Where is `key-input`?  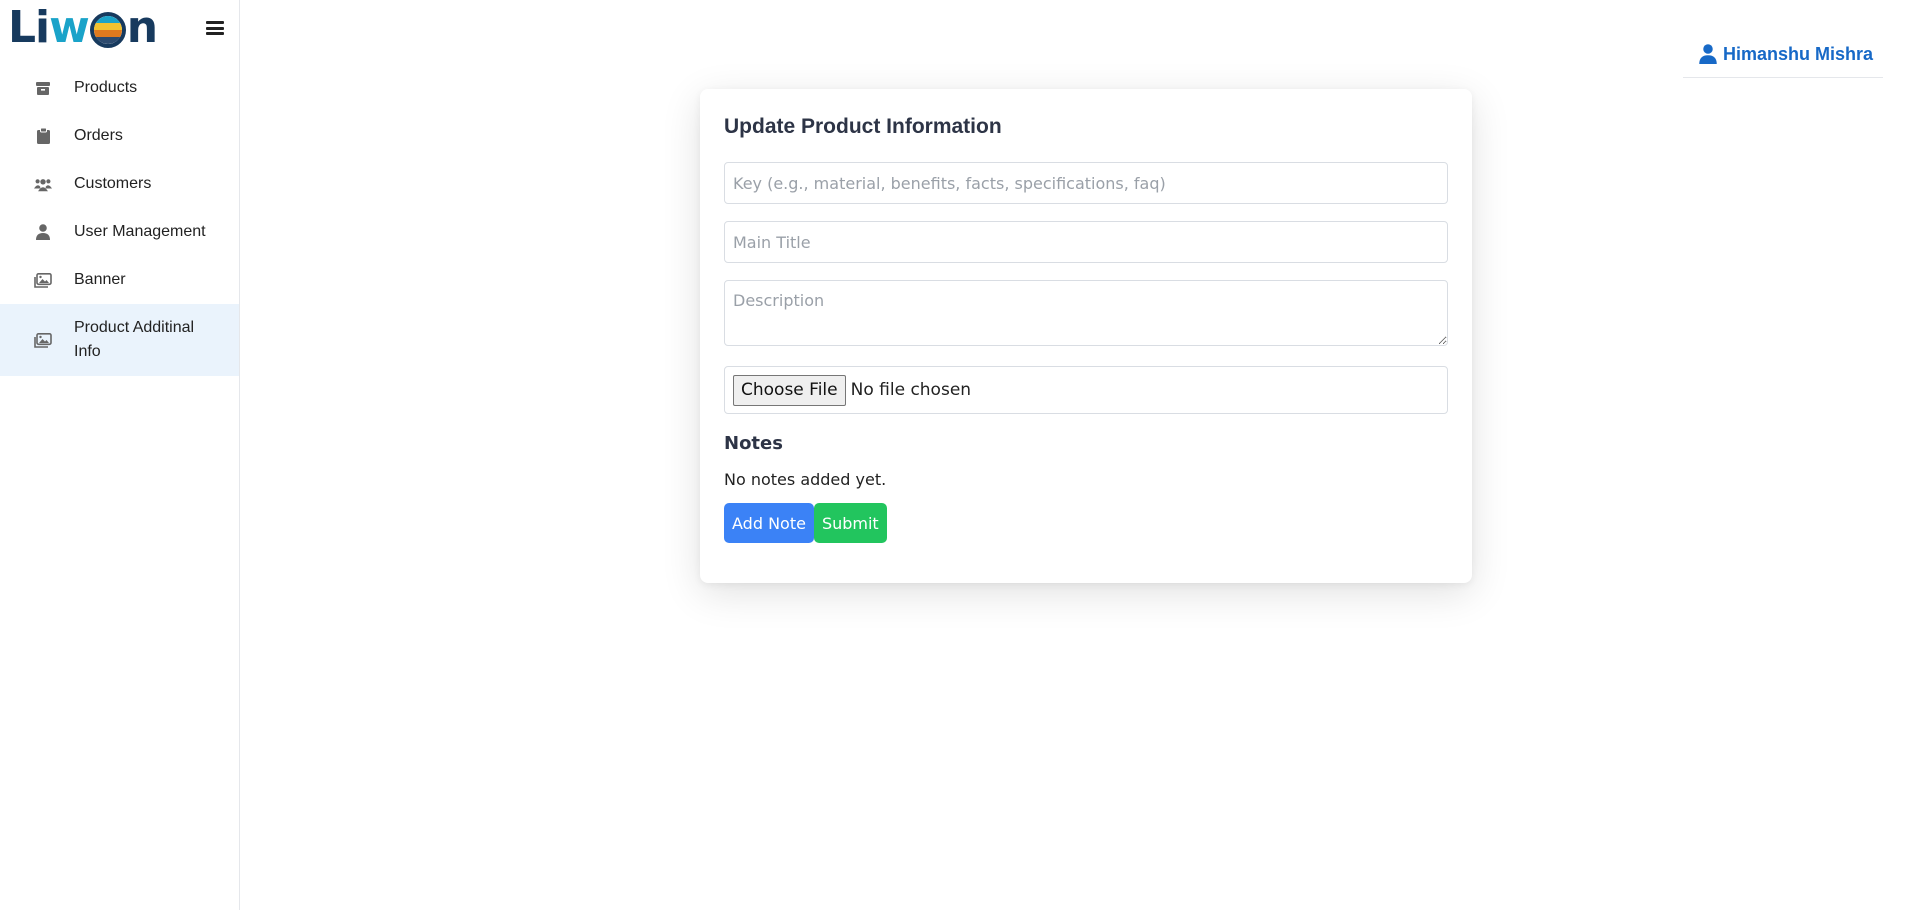 key-input is located at coordinates (1086, 183).